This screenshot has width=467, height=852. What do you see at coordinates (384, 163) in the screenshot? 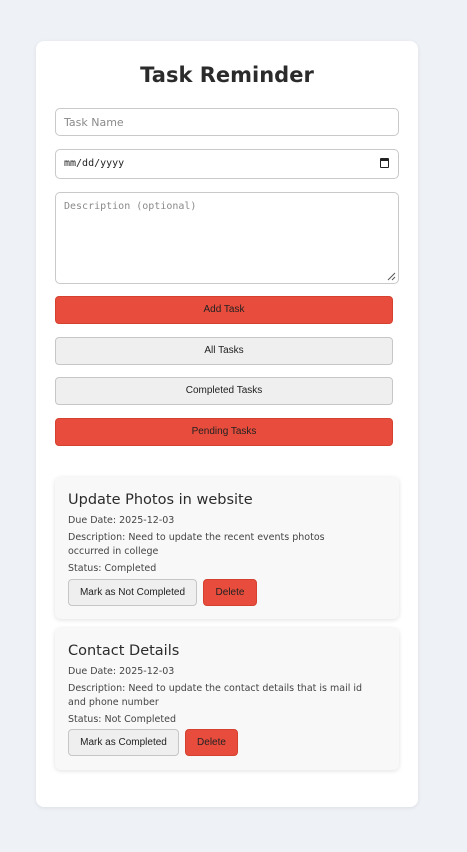
I see `calendar-icon` at bounding box center [384, 163].